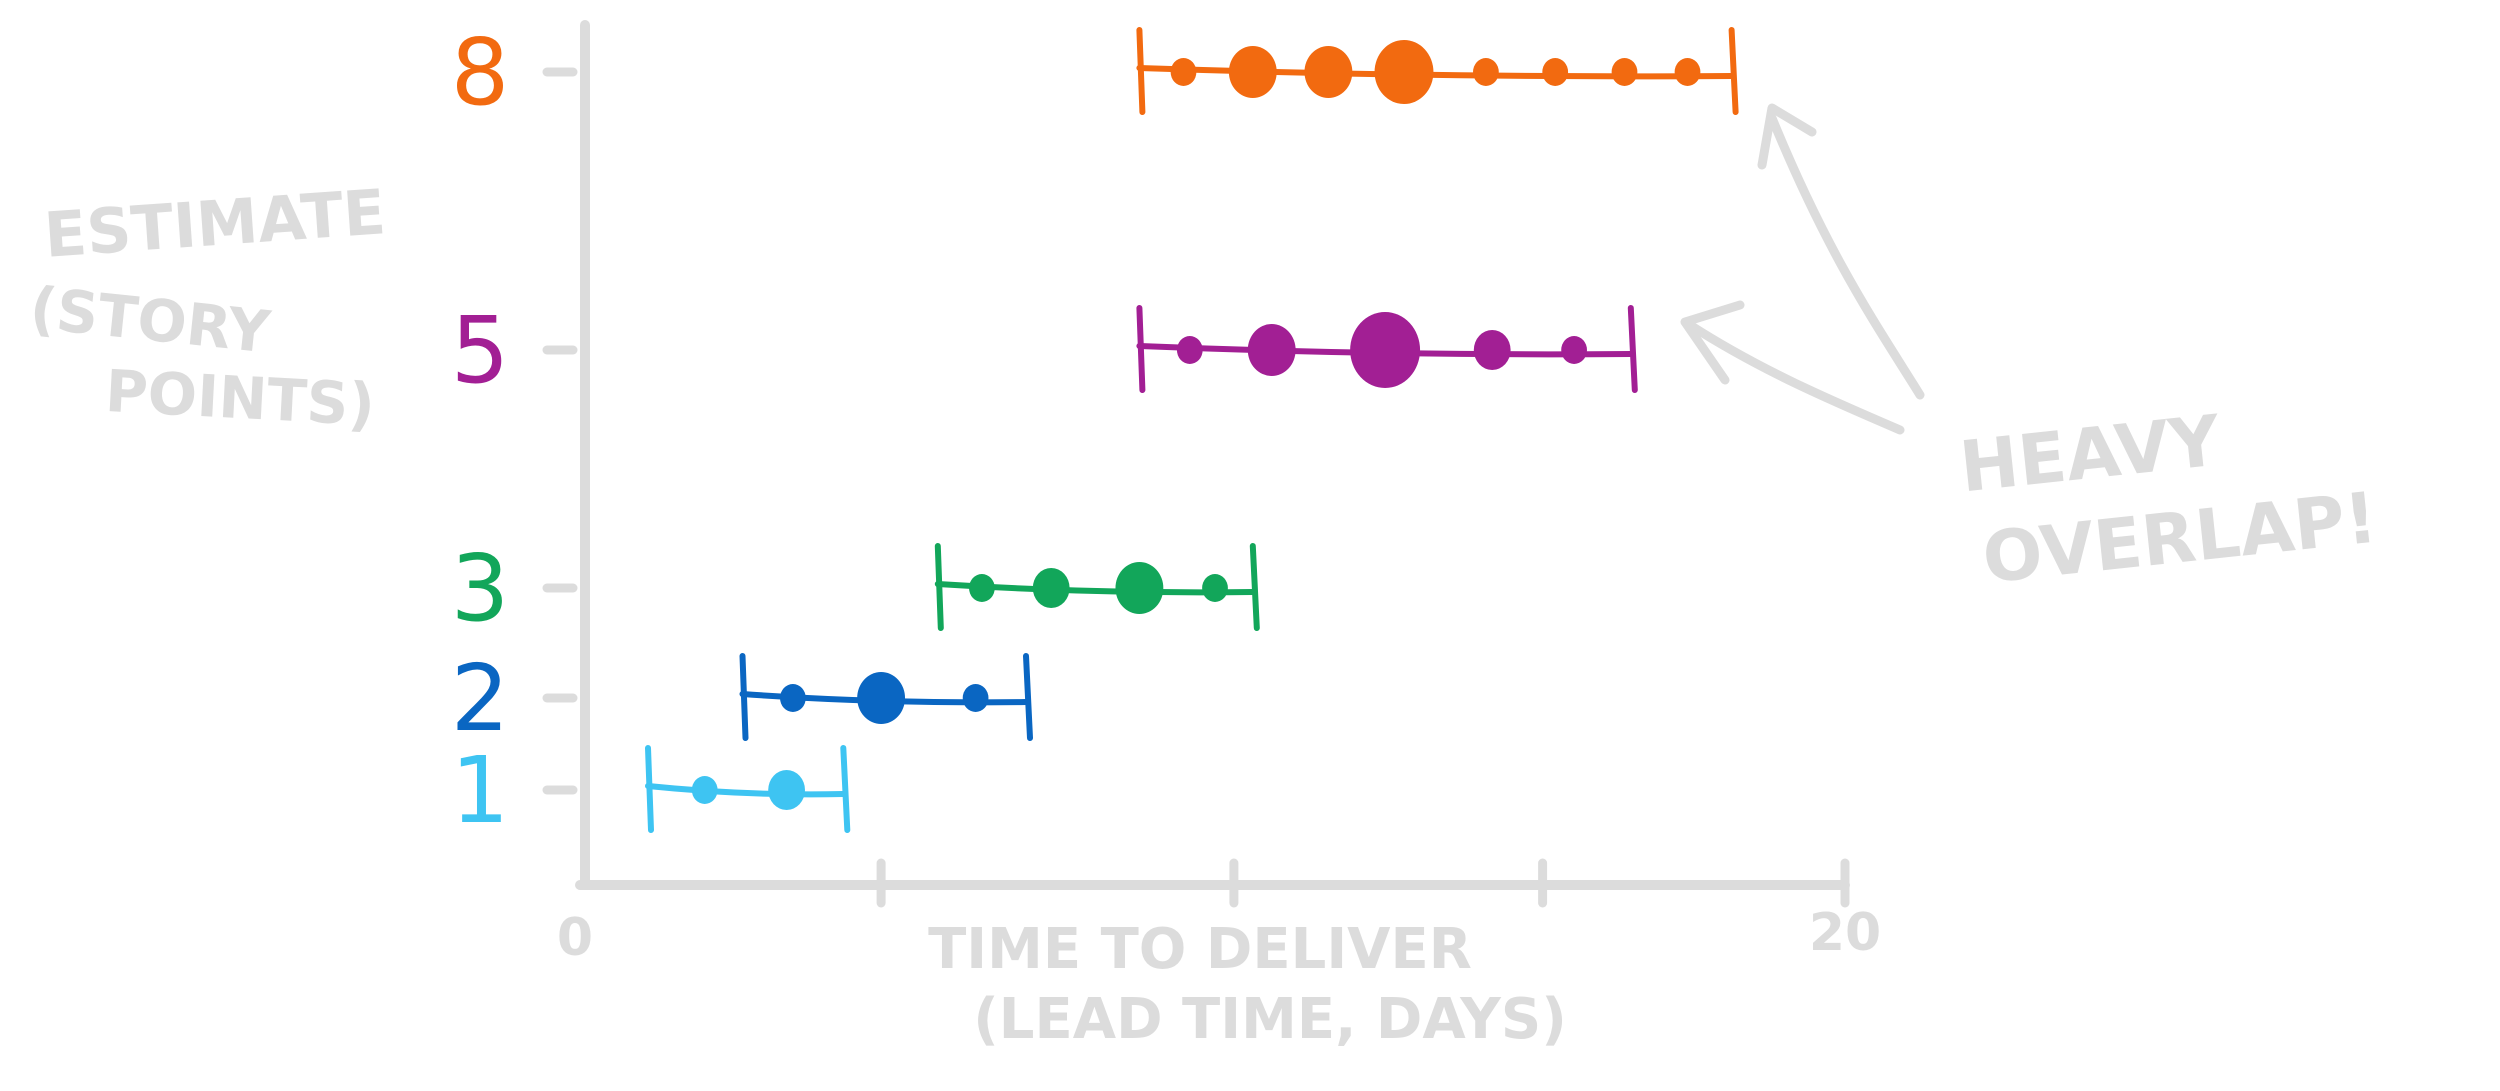 The image size is (2500, 1091). I want to click on y-tick-label-1: 1, so click(480, 790).